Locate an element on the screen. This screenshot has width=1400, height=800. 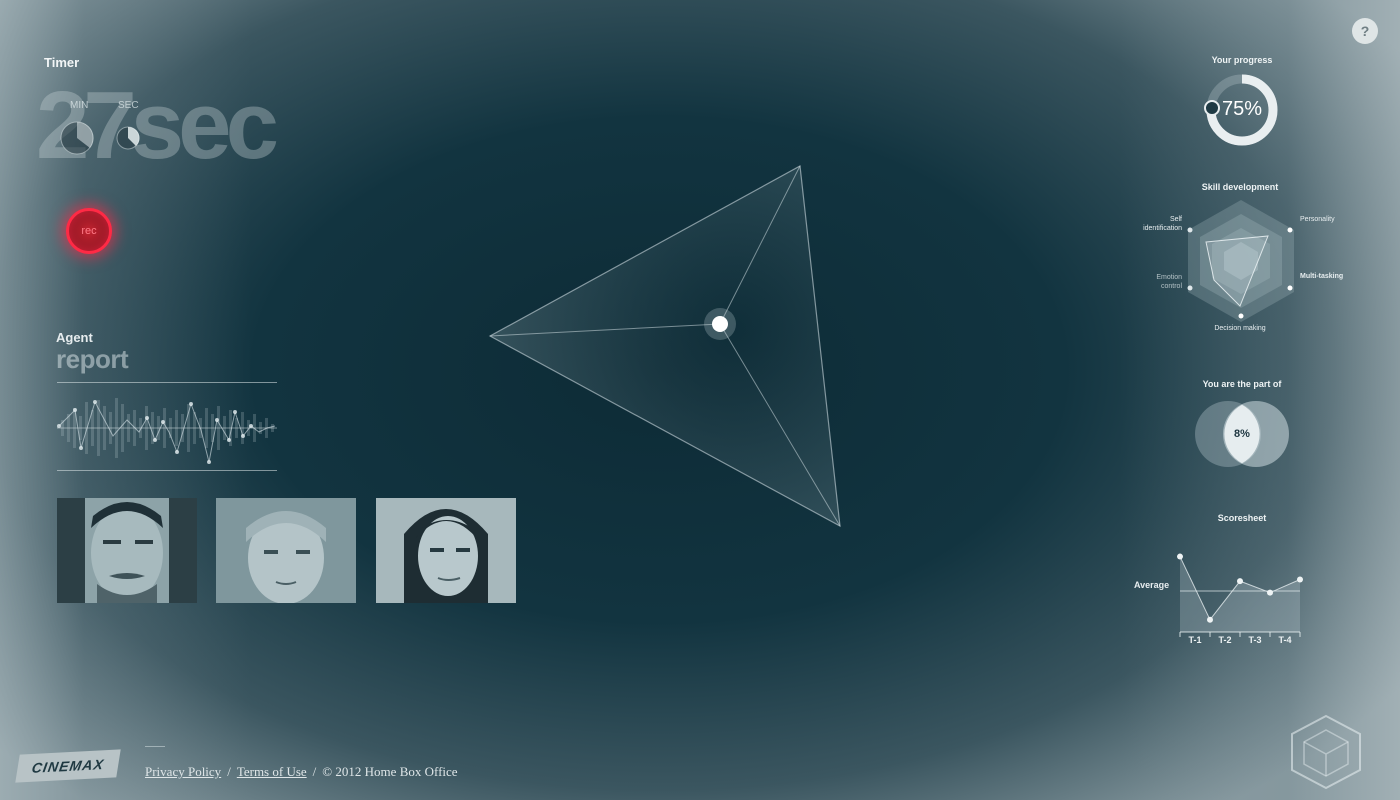
triangle-shape is located at coordinates (664, 346).